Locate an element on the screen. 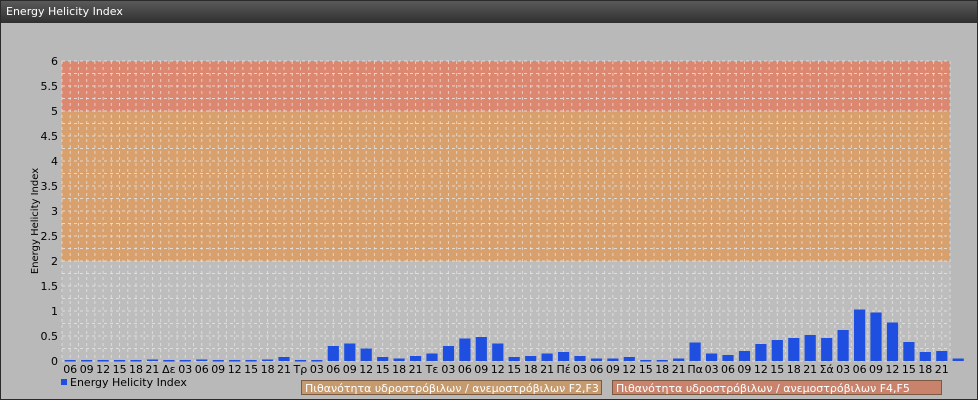  x-tick-label: Τε is located at coordinates (432, 369).